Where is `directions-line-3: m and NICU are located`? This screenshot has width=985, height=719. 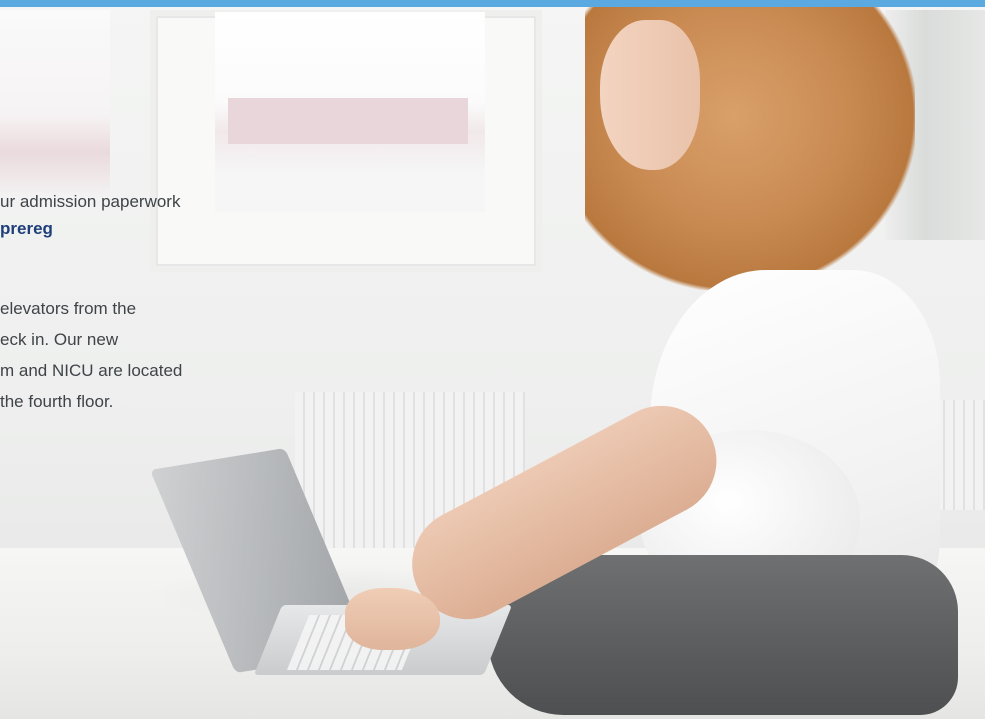
directions-line-3: m and NICU are located is located at coordinates (91, 370).